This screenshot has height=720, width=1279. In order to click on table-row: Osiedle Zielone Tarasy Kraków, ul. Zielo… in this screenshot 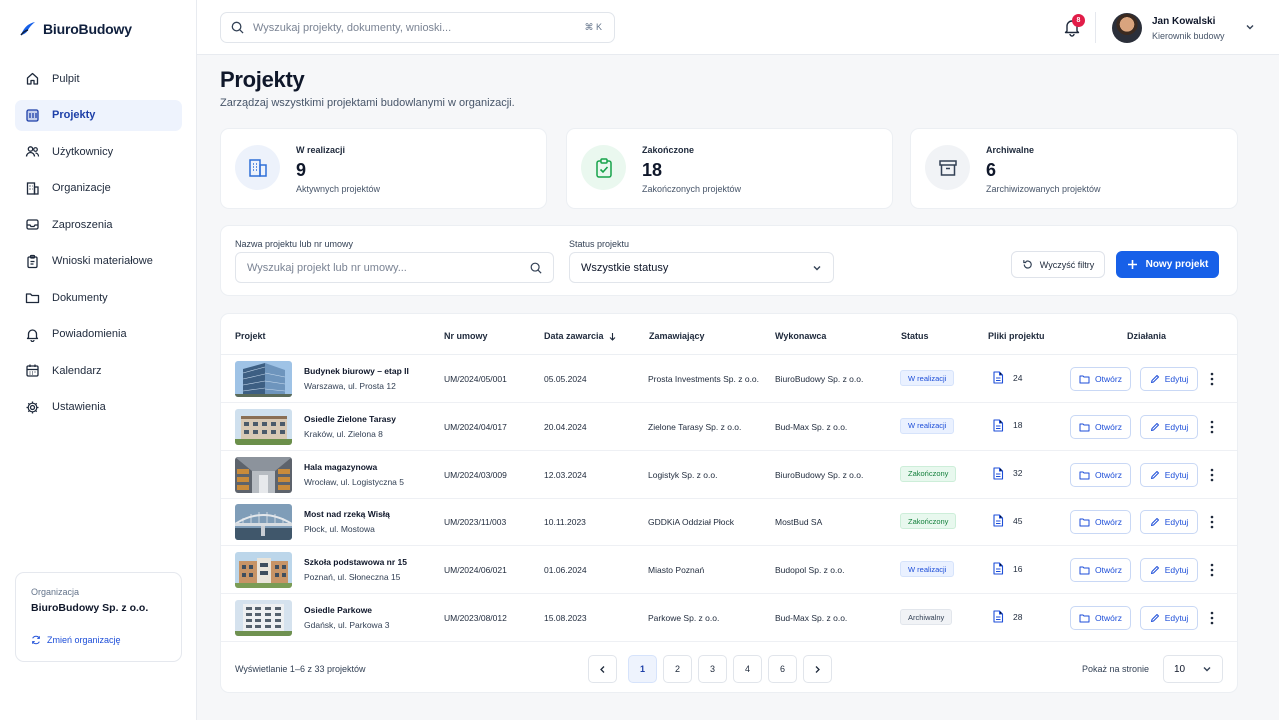, I will do `click(729, 427)`.